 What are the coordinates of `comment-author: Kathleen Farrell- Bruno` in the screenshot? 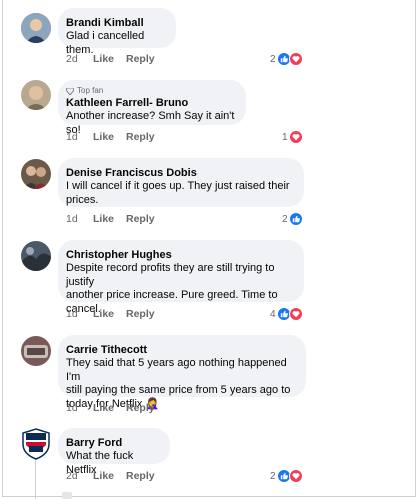 It's located at (151, 103).